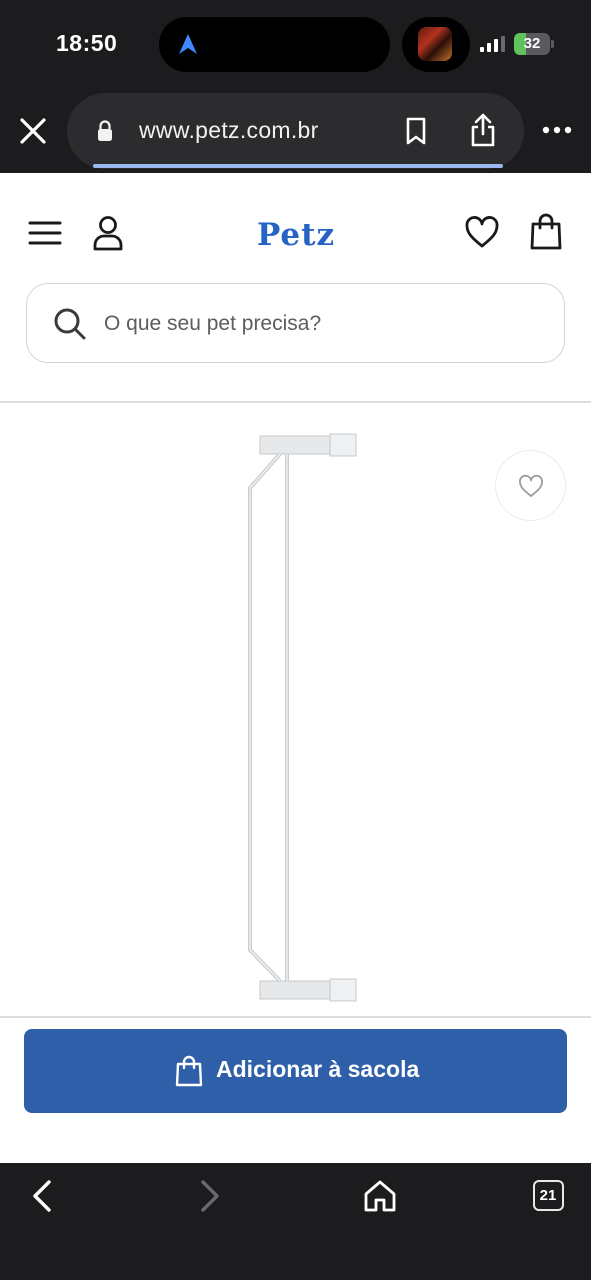 Image resolution: width=591 pixels, height=1280 pixels. I want to click on status-time: 18:50, so click(87, 43).